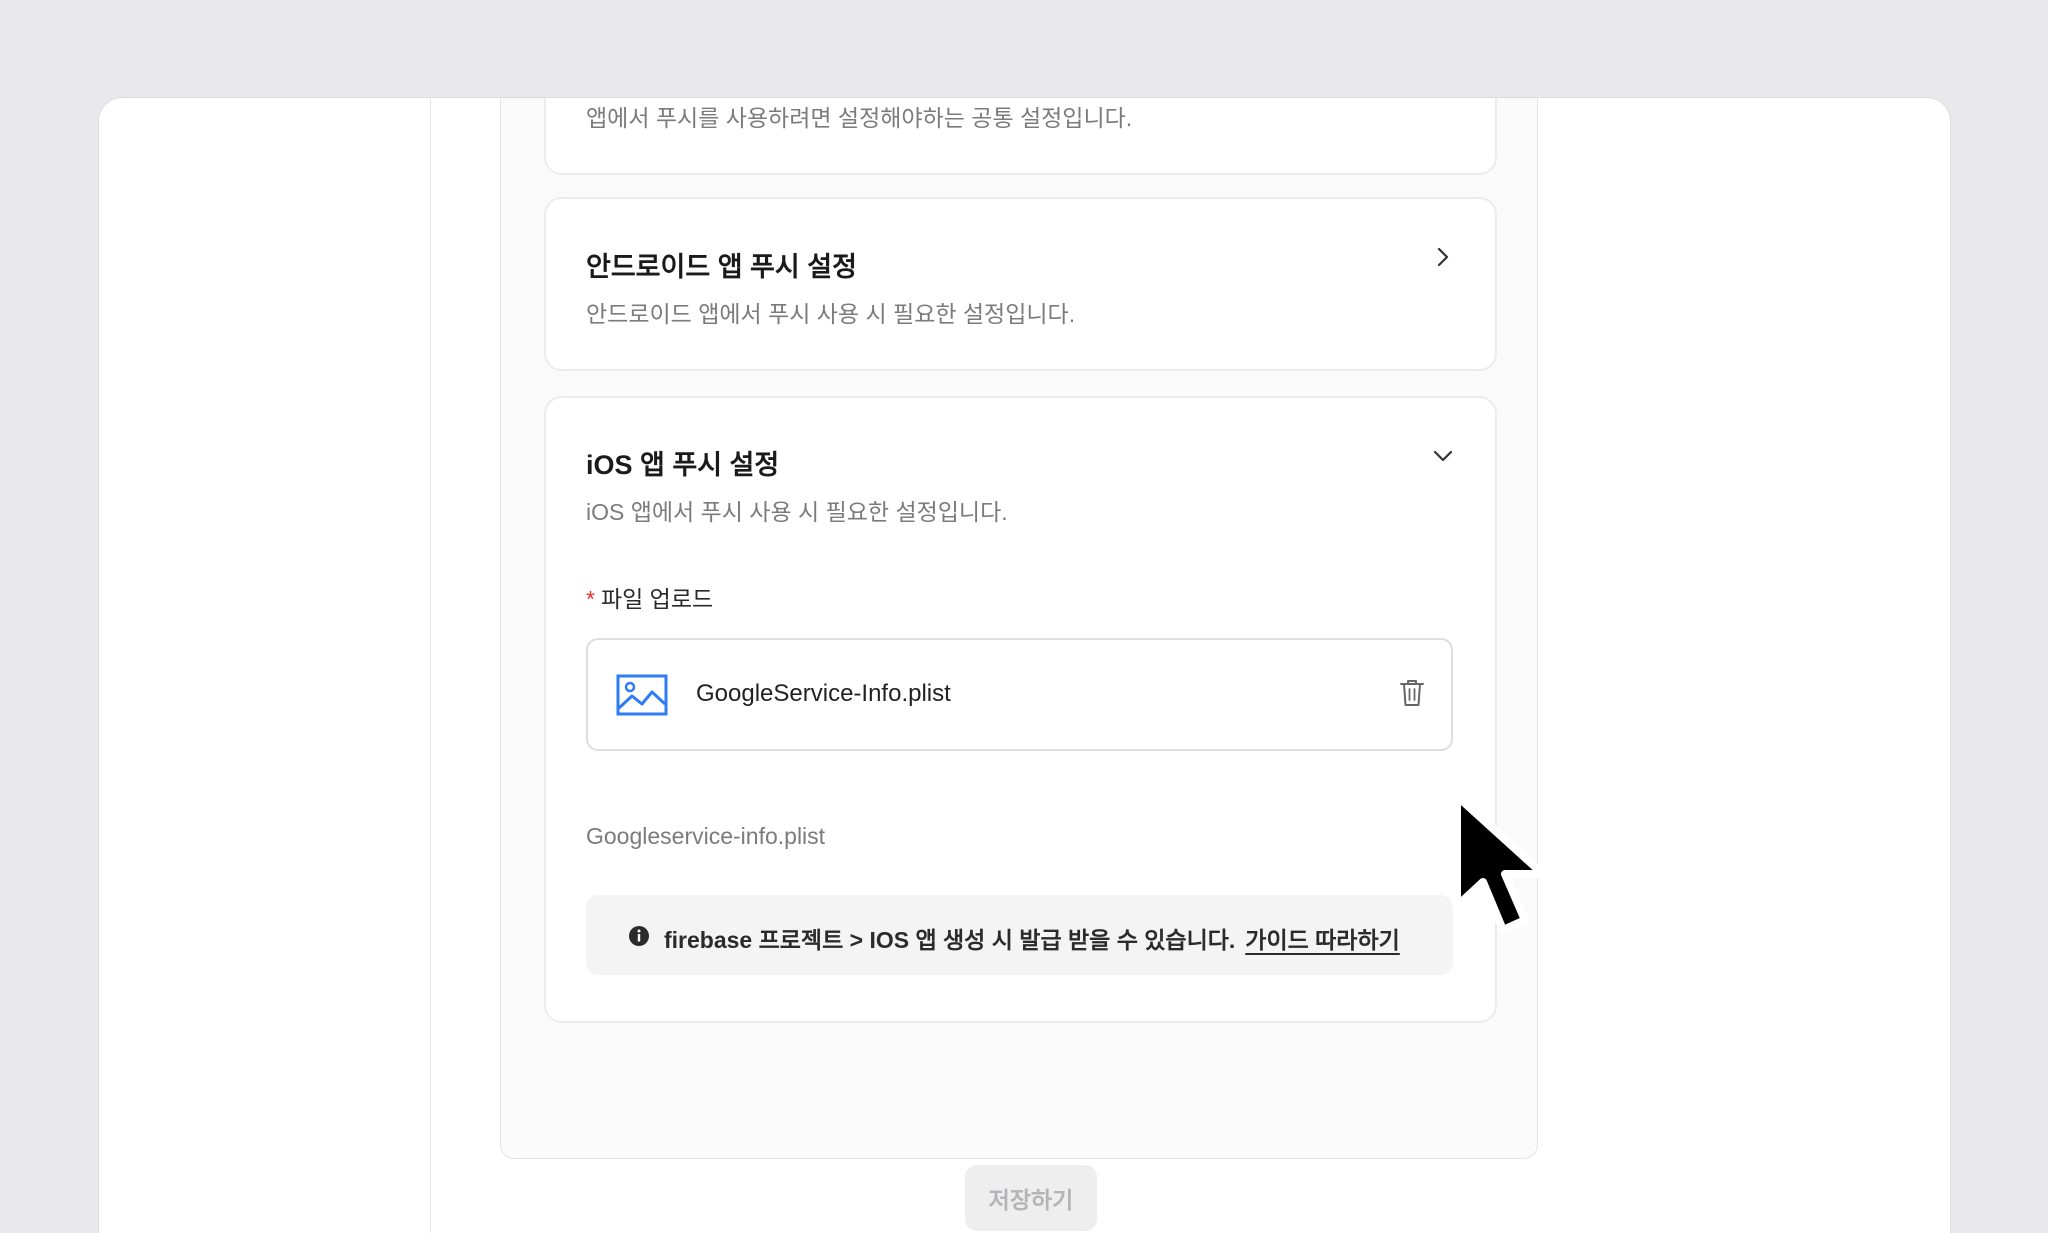 This screenshot has width=2048, height=1233. Describe the element at coordinates (1020, 136) in the screenshot. I see `common-settings-card: 앱에서 푸시를 사용하려면 설정해야하는 공통 설정입니다.` at that location.